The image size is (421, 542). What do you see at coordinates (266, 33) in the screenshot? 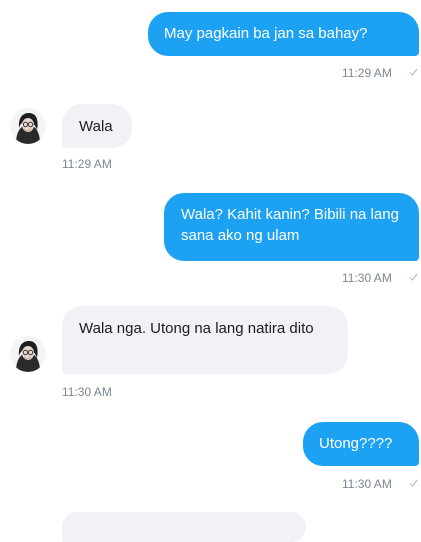
I see `message-text: May pagkain ba jan sa bahay?` at bounding box center [266, 33].